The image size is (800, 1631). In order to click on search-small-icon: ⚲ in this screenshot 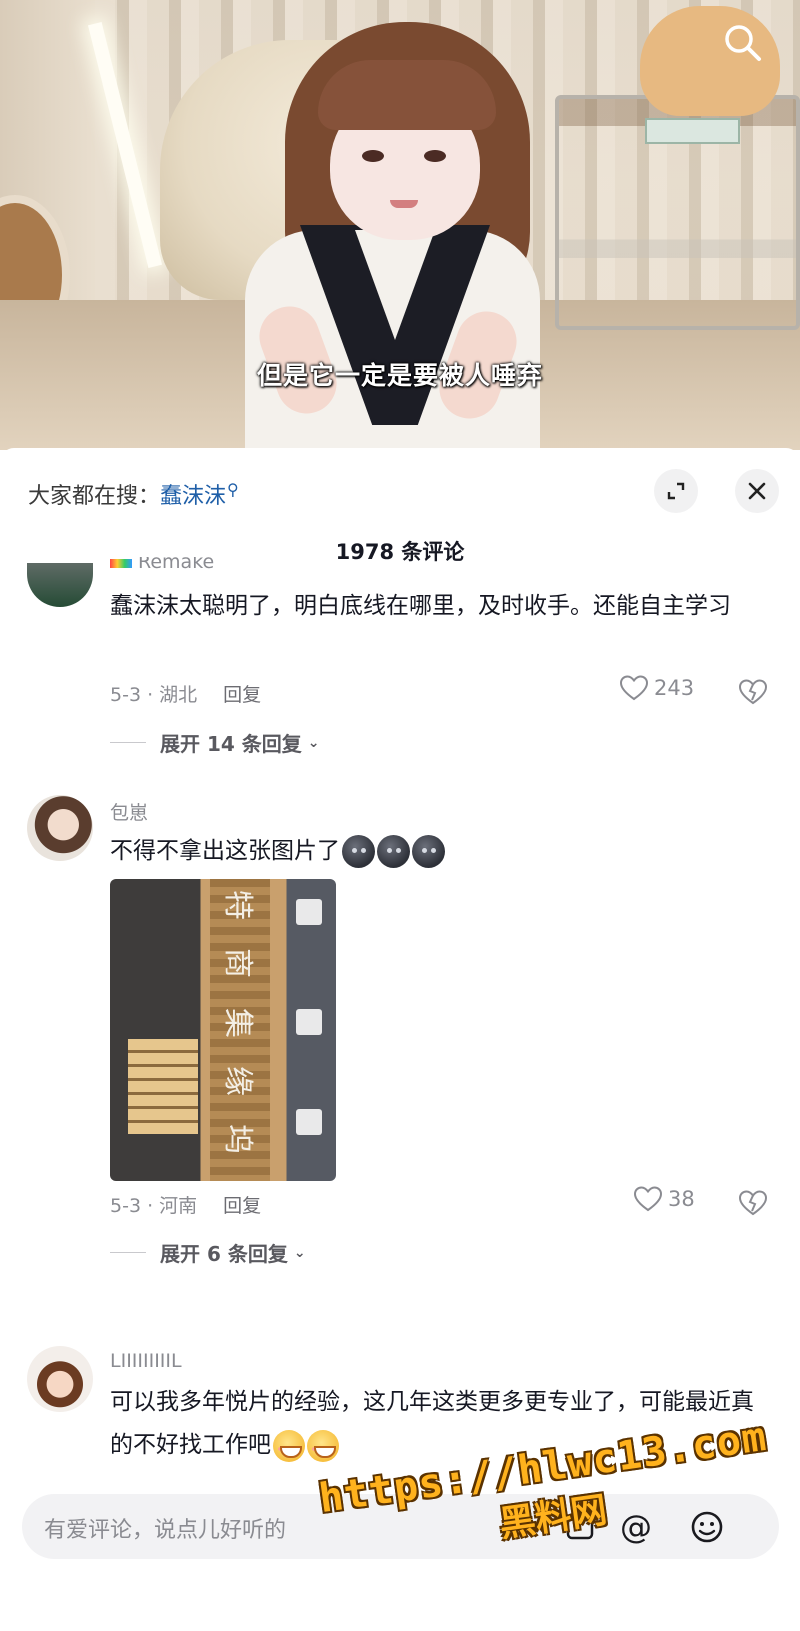, I will do `click(233, 489)`.